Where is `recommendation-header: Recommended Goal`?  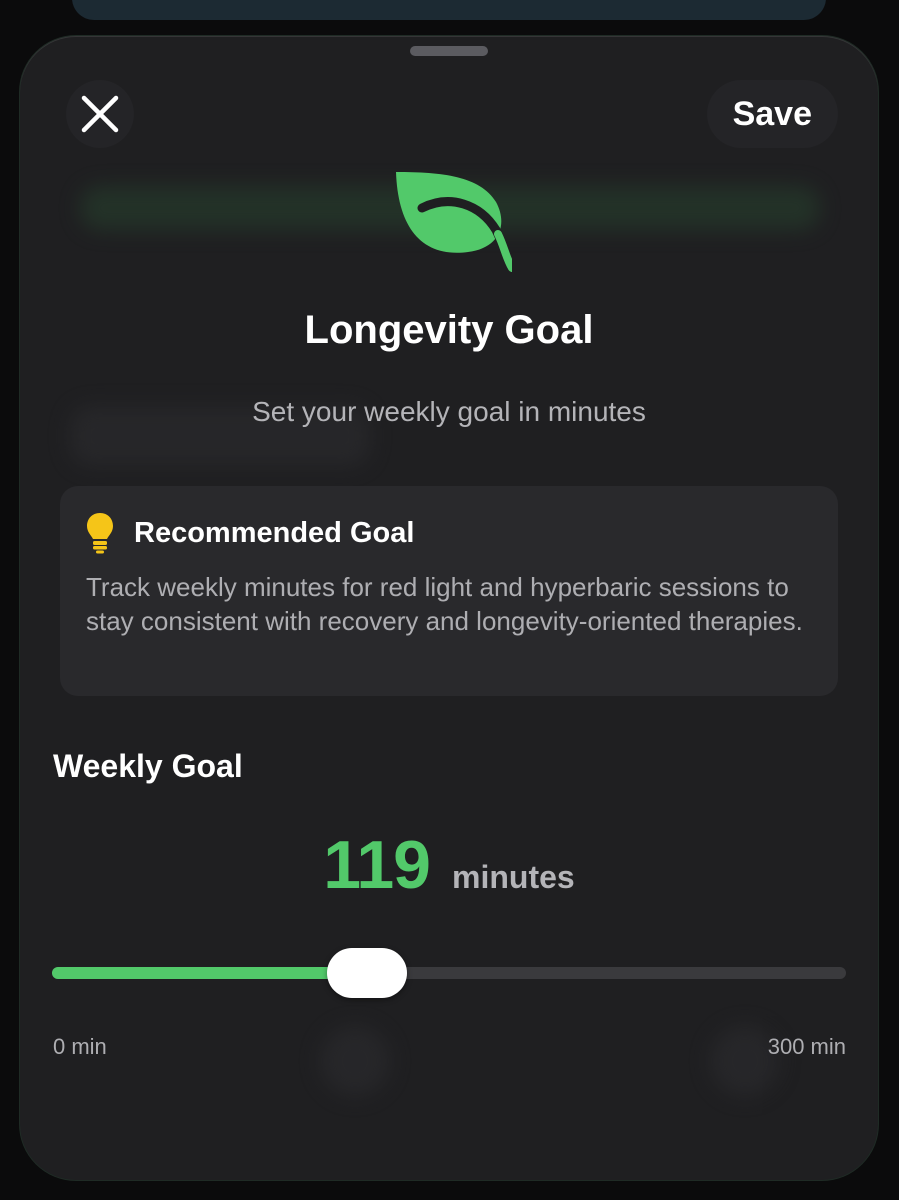 recommendation-header: Recommended Goal is located at coordinates (250, 533).